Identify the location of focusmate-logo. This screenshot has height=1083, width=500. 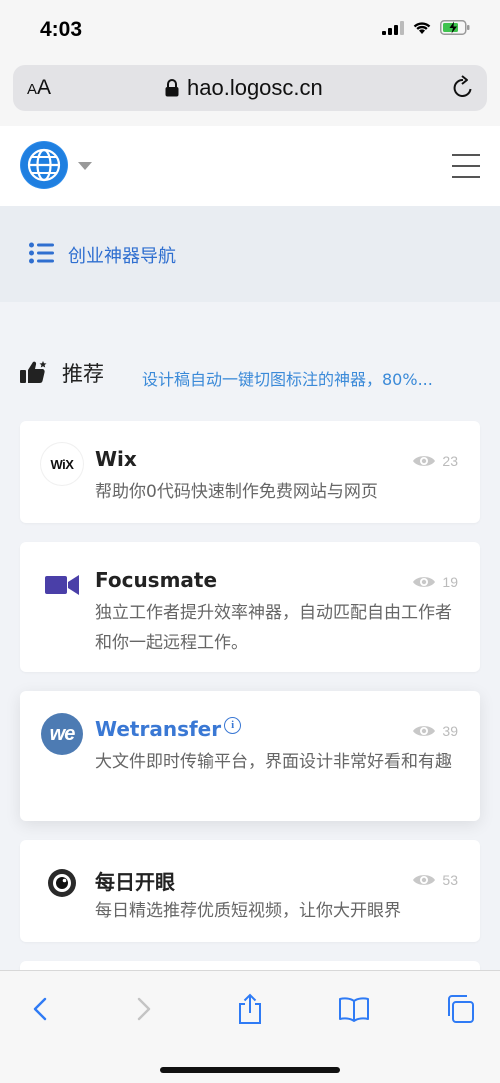
(62, 585).